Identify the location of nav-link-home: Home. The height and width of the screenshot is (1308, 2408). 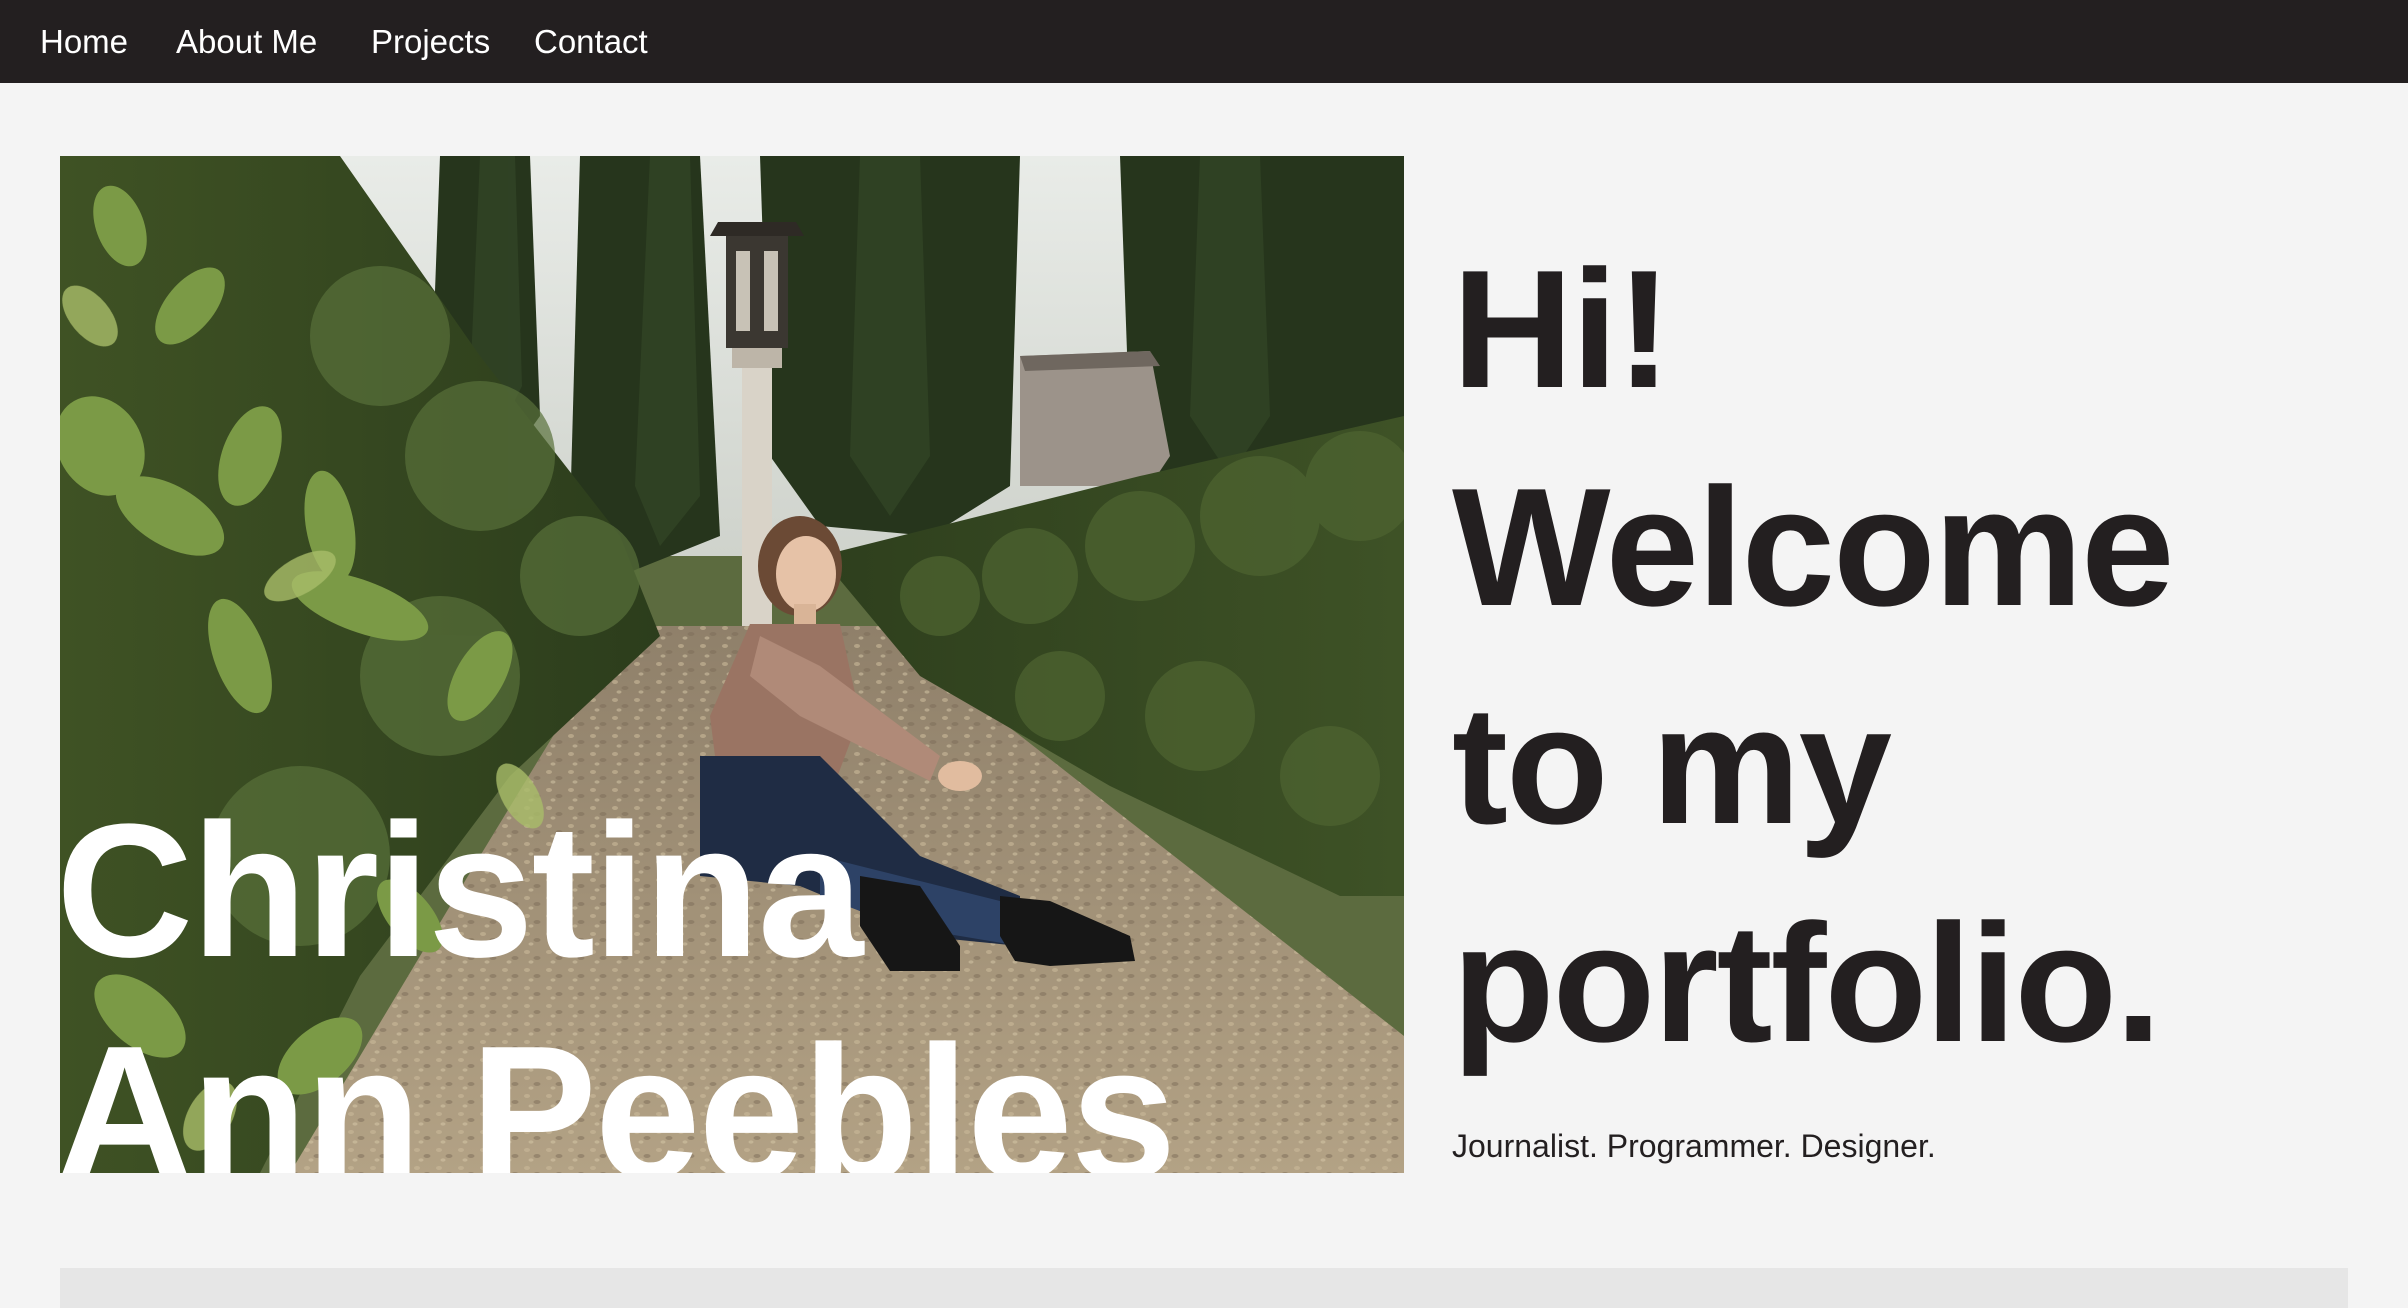
(84, 41).